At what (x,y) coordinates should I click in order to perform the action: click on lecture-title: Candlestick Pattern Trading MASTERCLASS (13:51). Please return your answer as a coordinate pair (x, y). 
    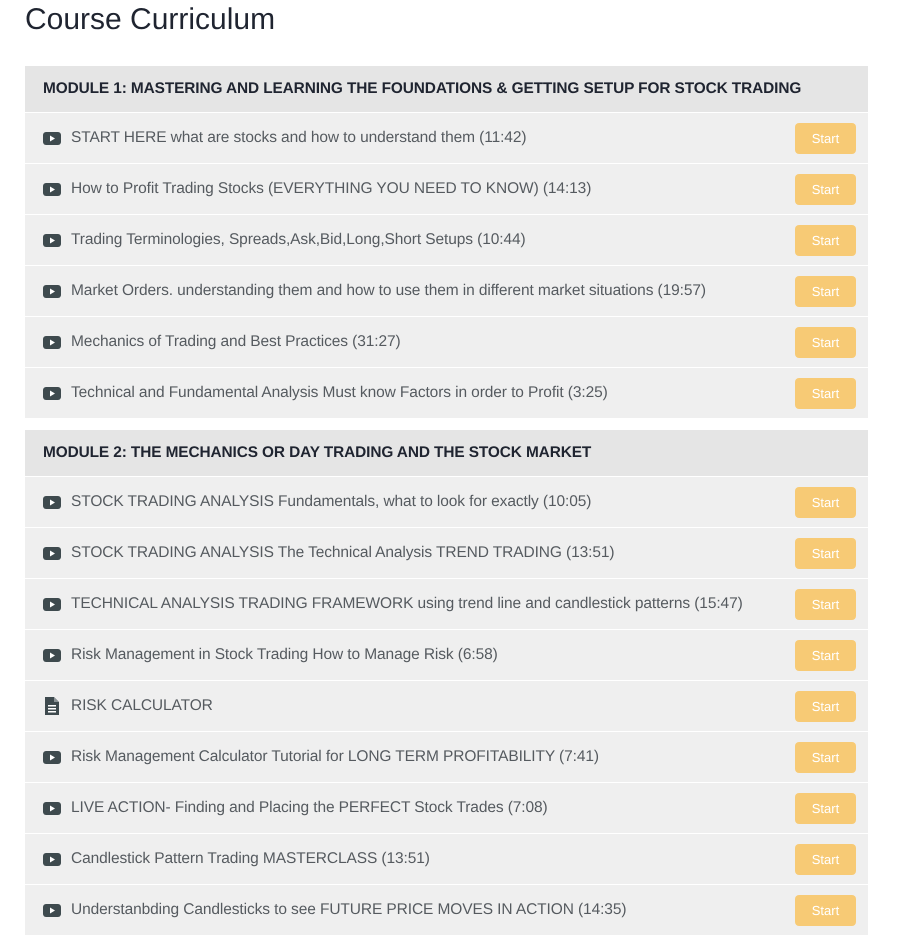
    Looking at the image, I should click on (251, 859).